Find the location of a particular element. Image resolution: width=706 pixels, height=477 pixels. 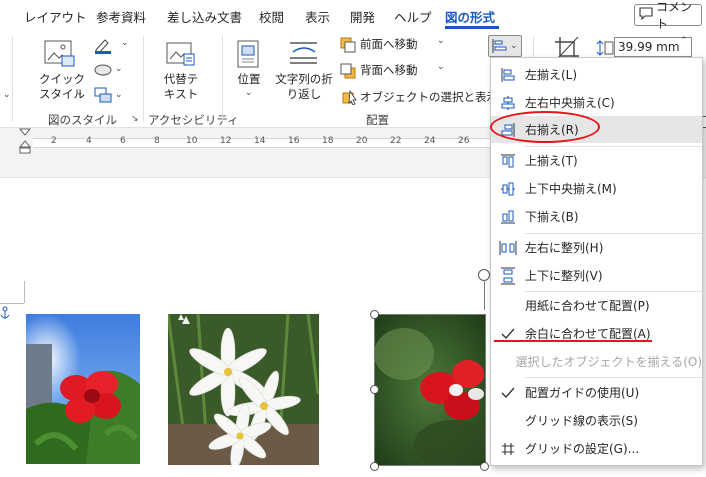

grid-settings-icon is located at coordinates (508, 449).